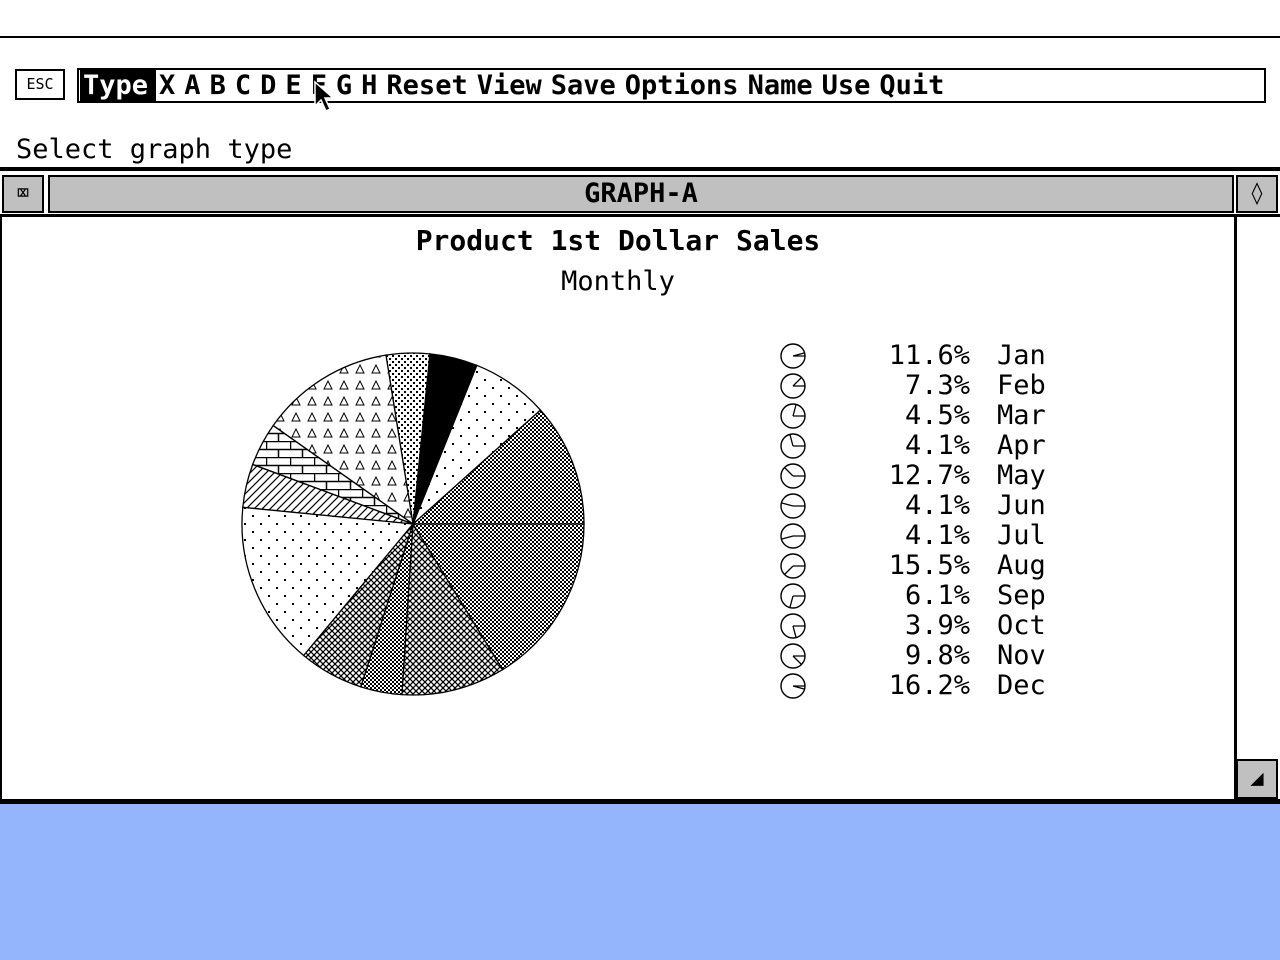  What do you see at coordinates (1021, 415) in the screenshot?
I see `legend-month: Mar` at bounding box center [1021, 415].